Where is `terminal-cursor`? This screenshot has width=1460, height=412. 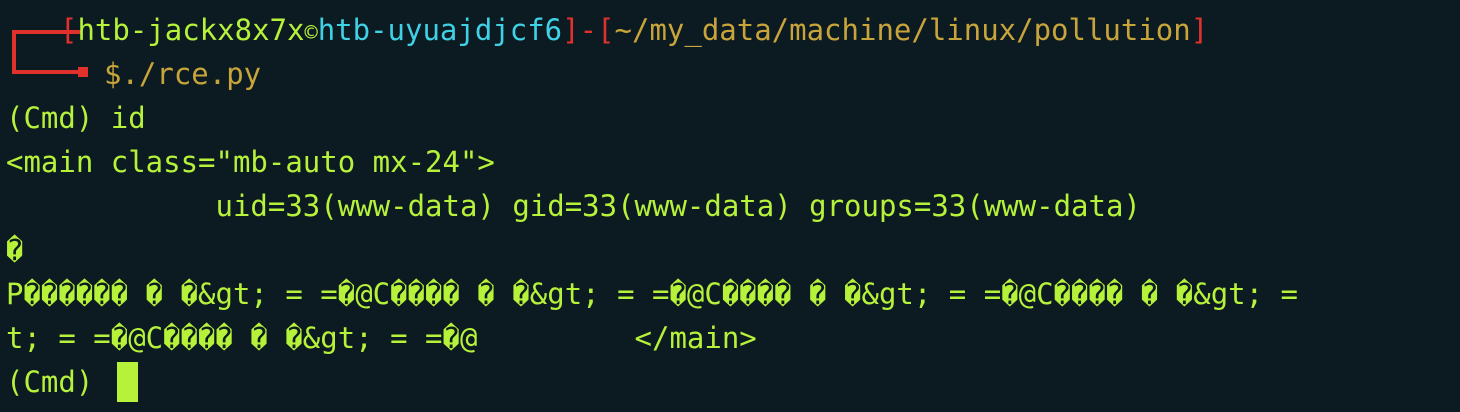 terminal-cursor is located at coordinates (127, 382).